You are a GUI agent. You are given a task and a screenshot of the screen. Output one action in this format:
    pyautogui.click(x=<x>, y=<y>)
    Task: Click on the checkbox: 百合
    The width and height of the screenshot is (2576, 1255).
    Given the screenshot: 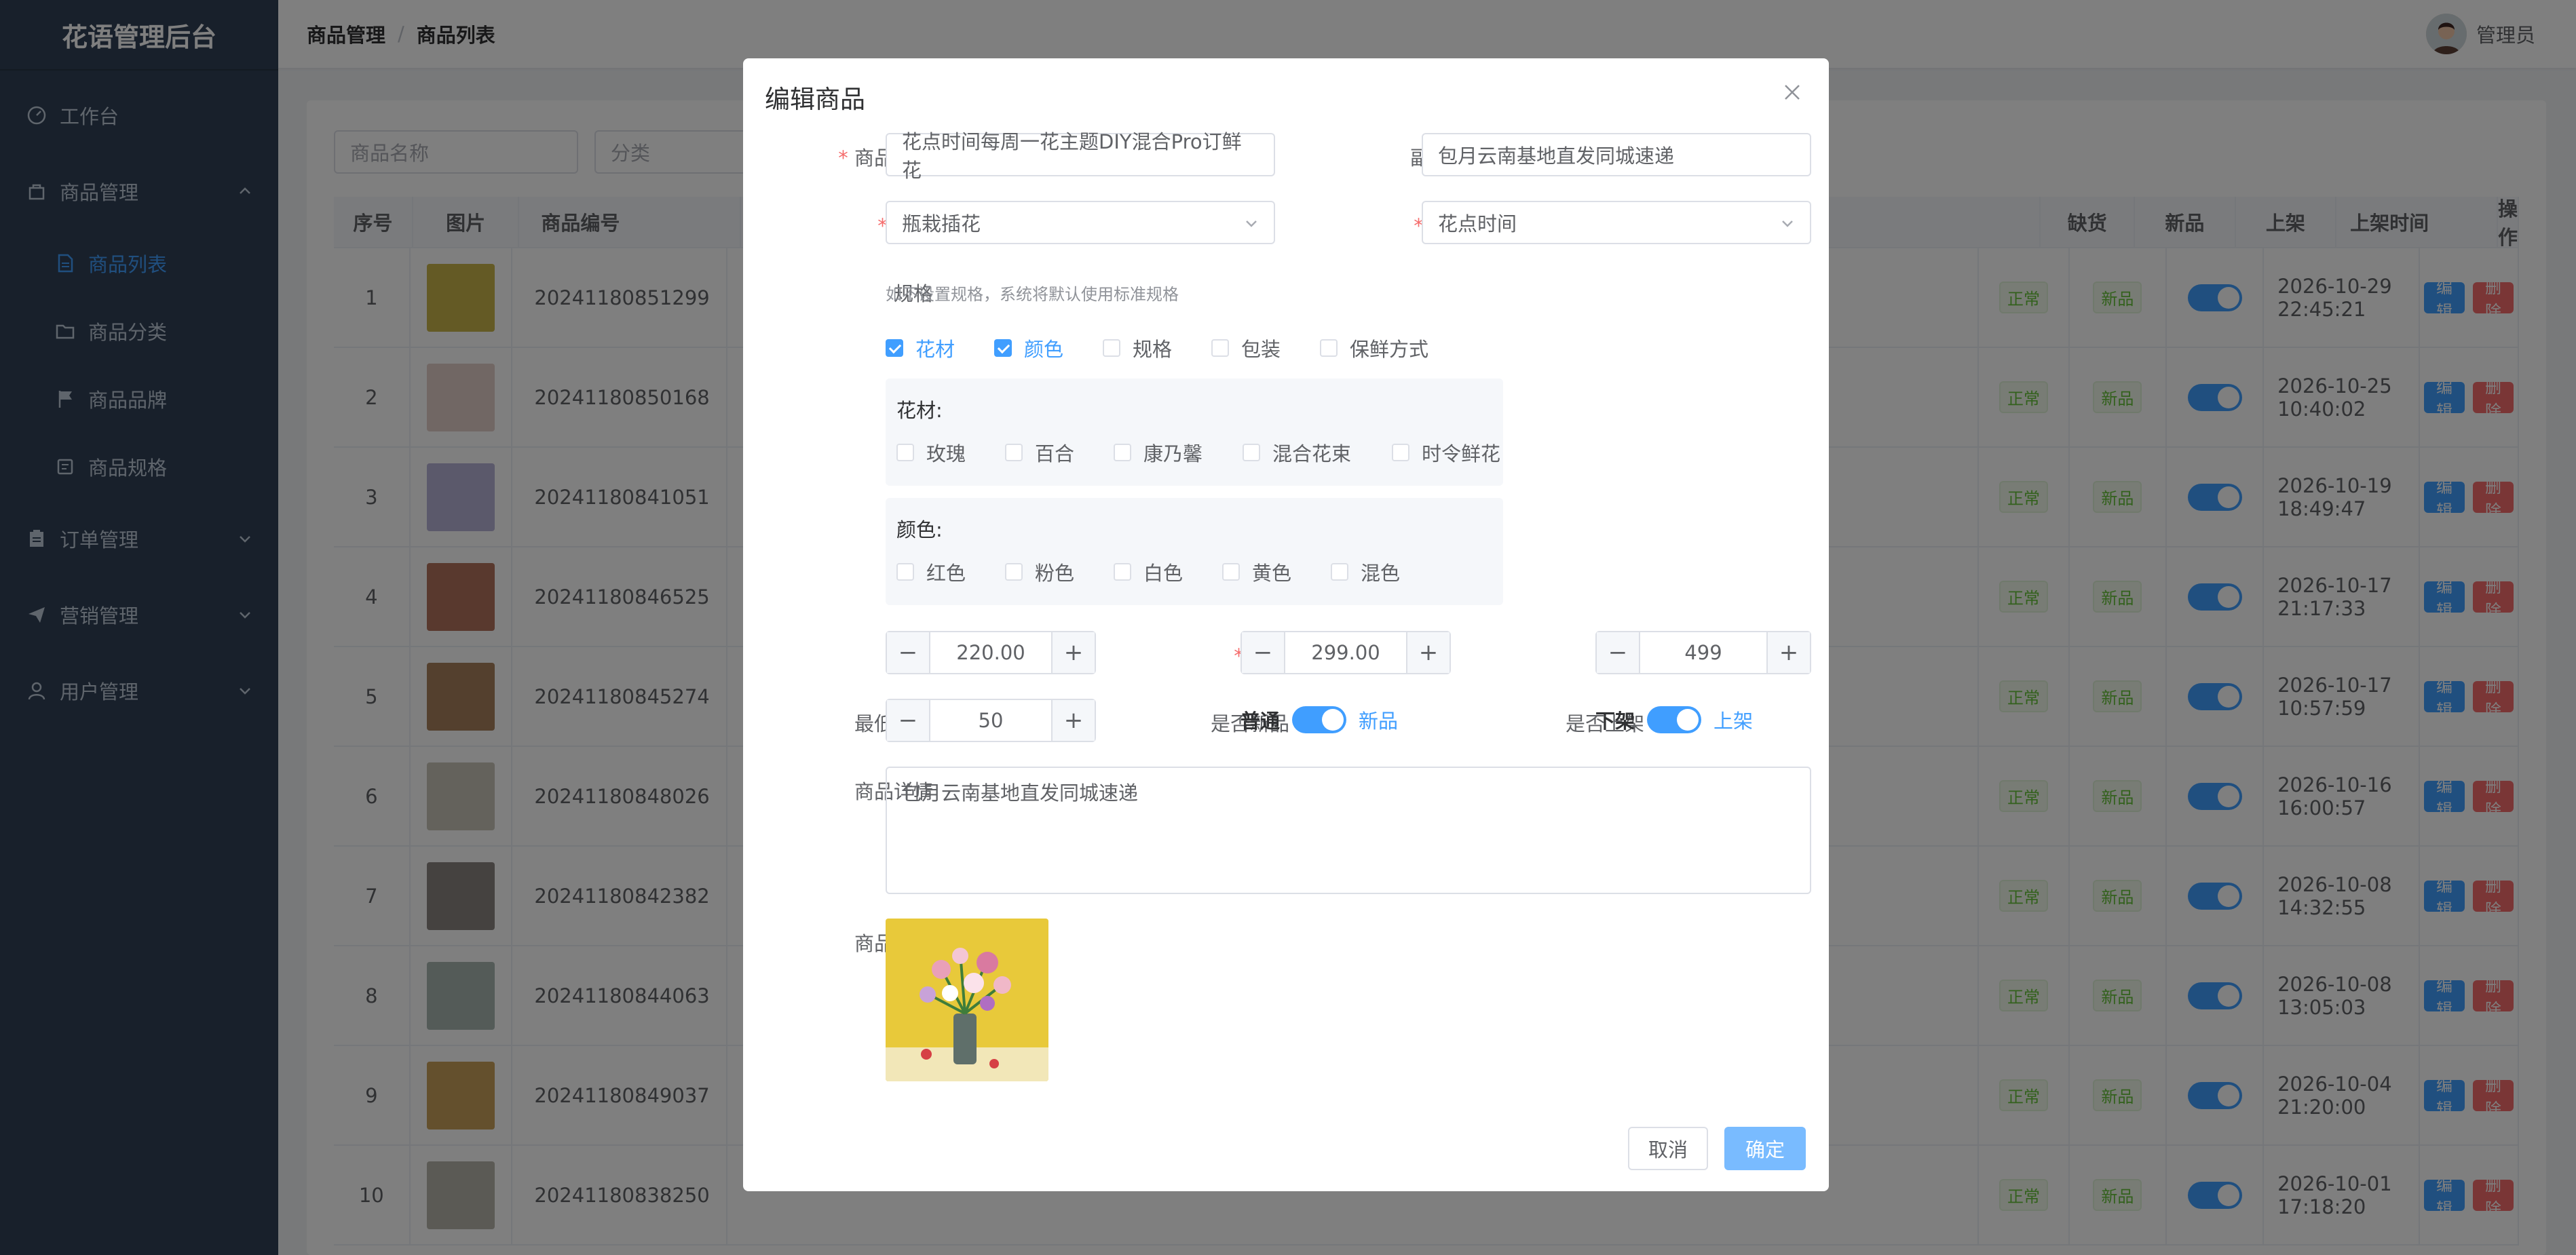 What is the action you would take?
    pyautogui.click(x=1040, y=452)
    